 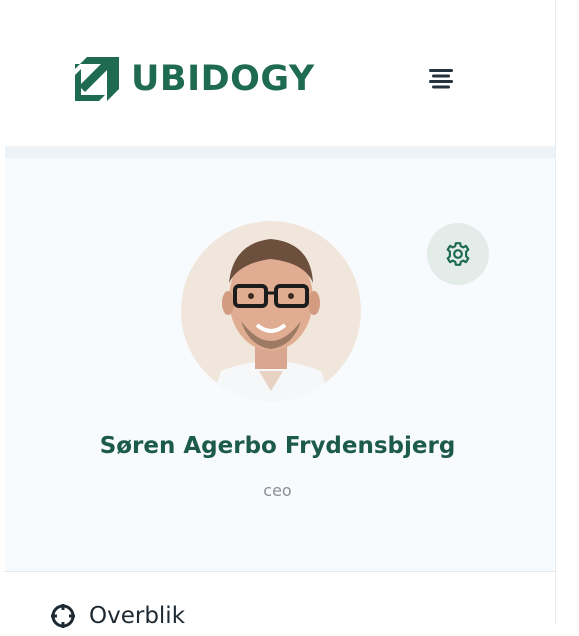 I want to click on avatar, so click(x=271, y=311).